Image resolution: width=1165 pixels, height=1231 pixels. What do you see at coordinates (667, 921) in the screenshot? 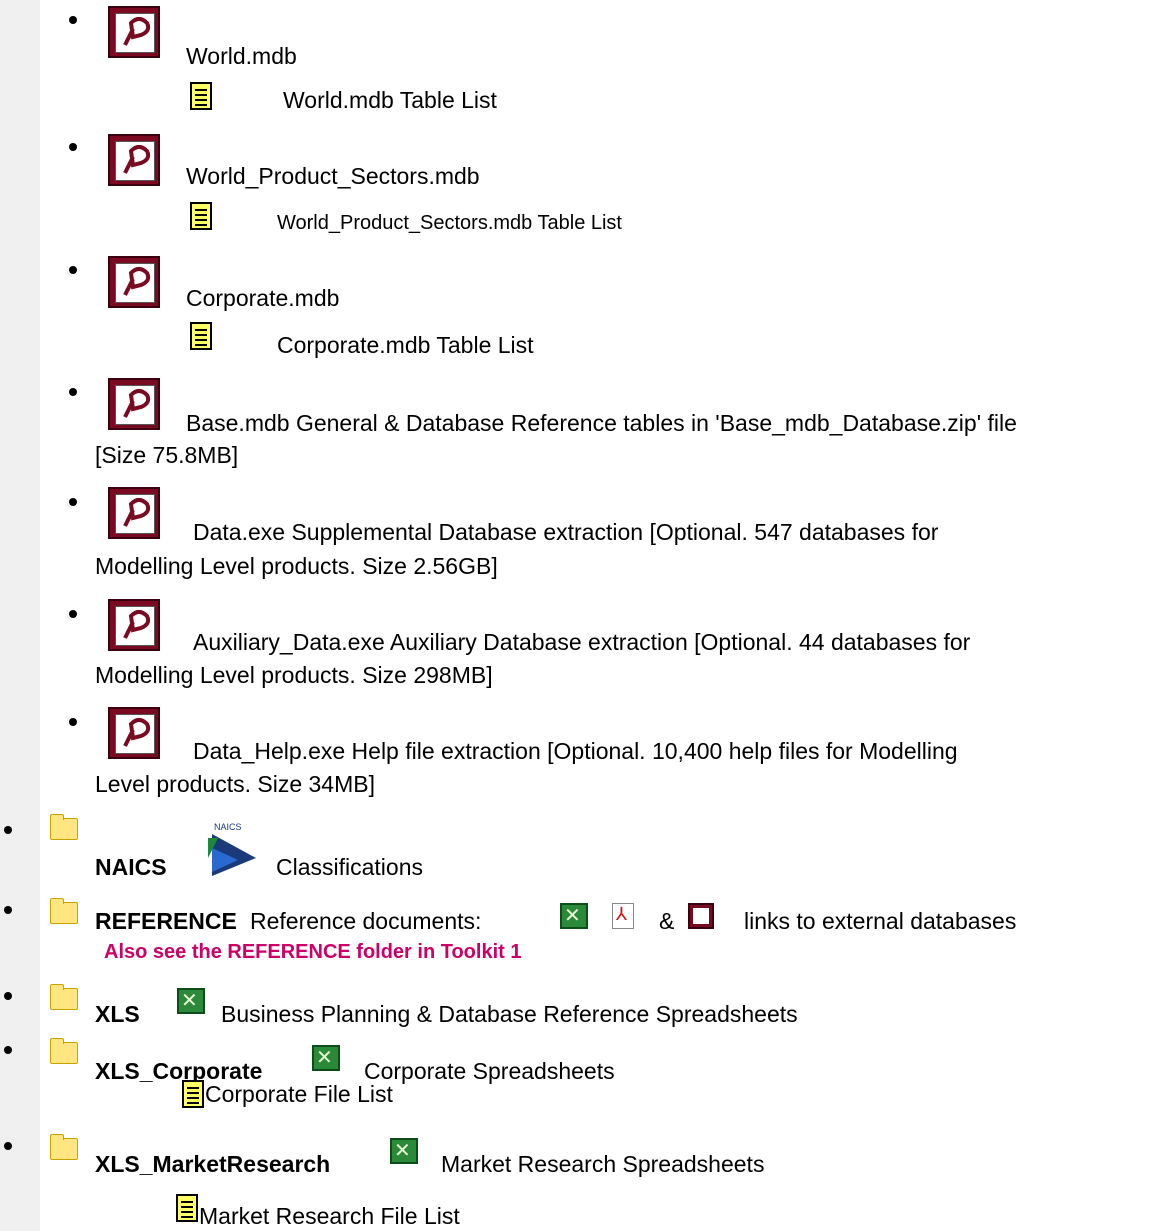
I see `ampersand: &` at bounding box center [667, 921].